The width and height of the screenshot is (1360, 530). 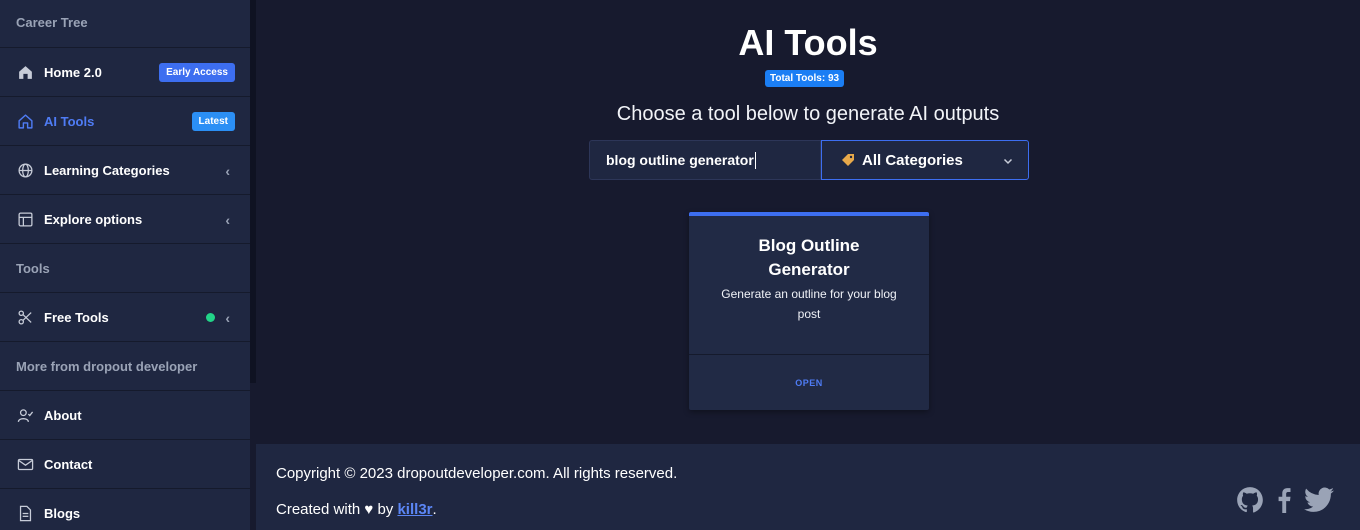 I want to click on text-caret, so click(x=755, y=160).